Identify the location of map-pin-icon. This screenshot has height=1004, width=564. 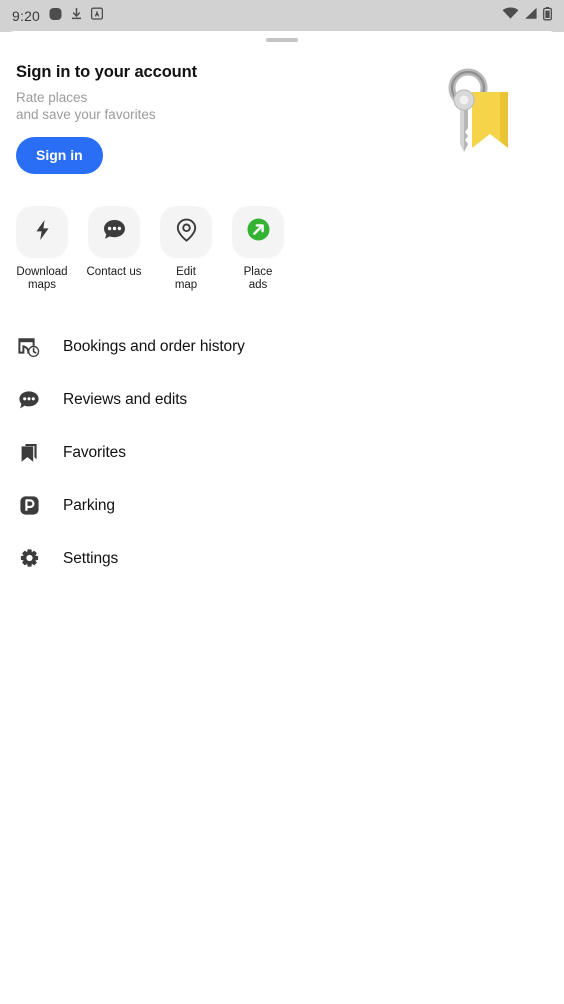
(186, 232).